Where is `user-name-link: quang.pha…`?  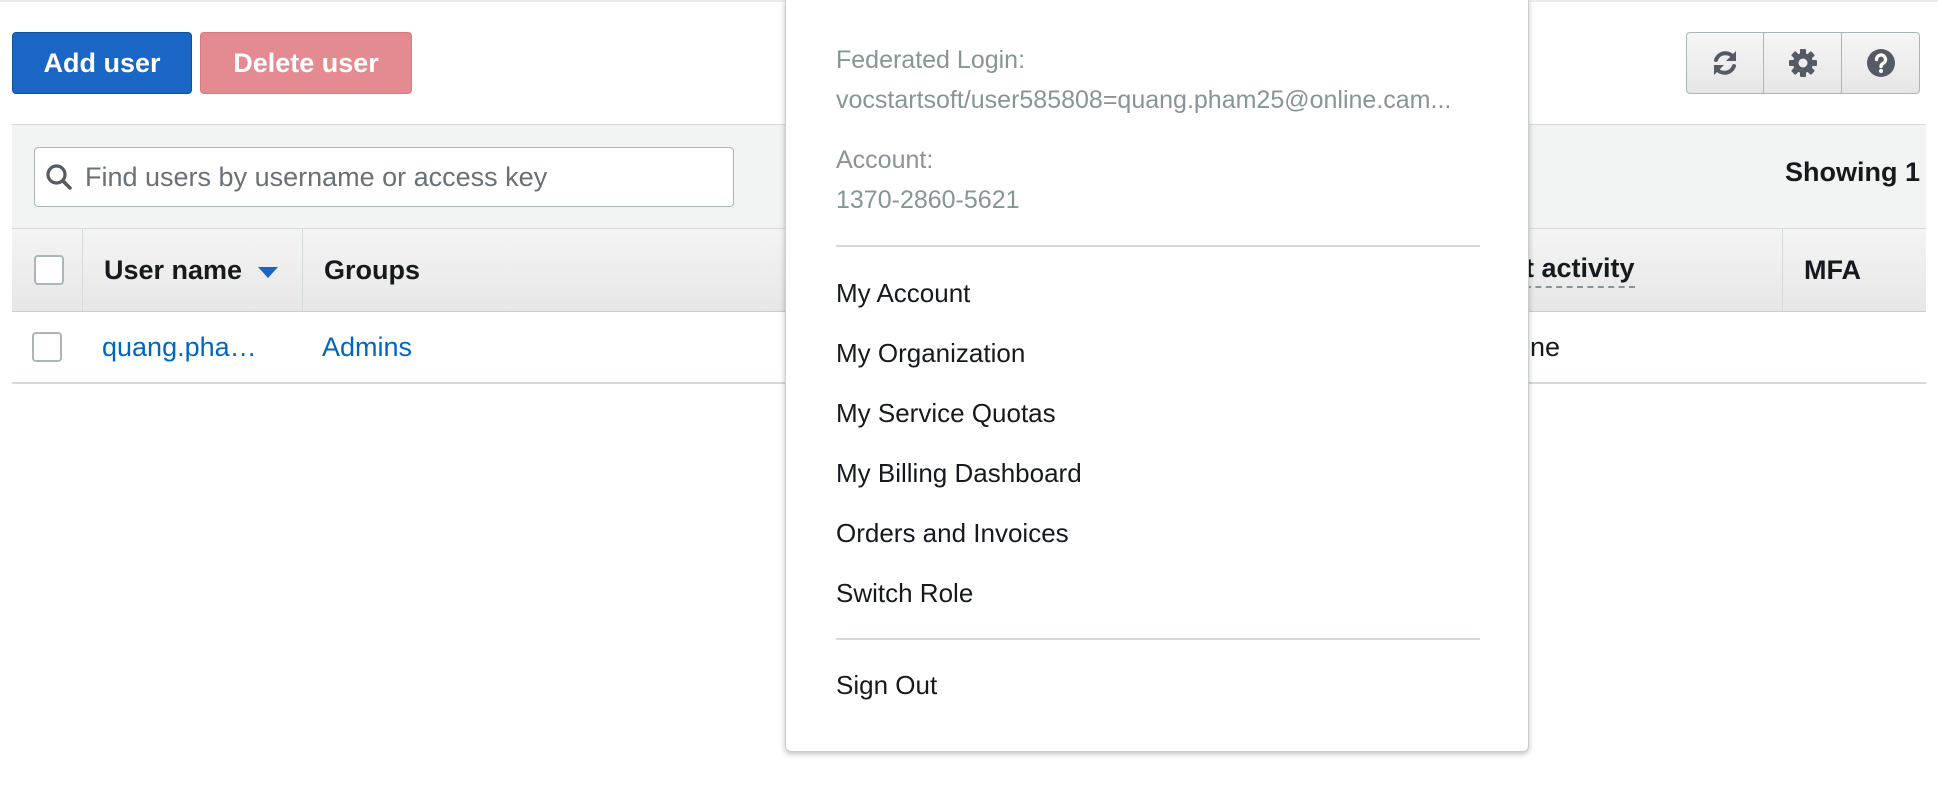
user-name-link: quang.pha… is located at coordinates (179, 347).